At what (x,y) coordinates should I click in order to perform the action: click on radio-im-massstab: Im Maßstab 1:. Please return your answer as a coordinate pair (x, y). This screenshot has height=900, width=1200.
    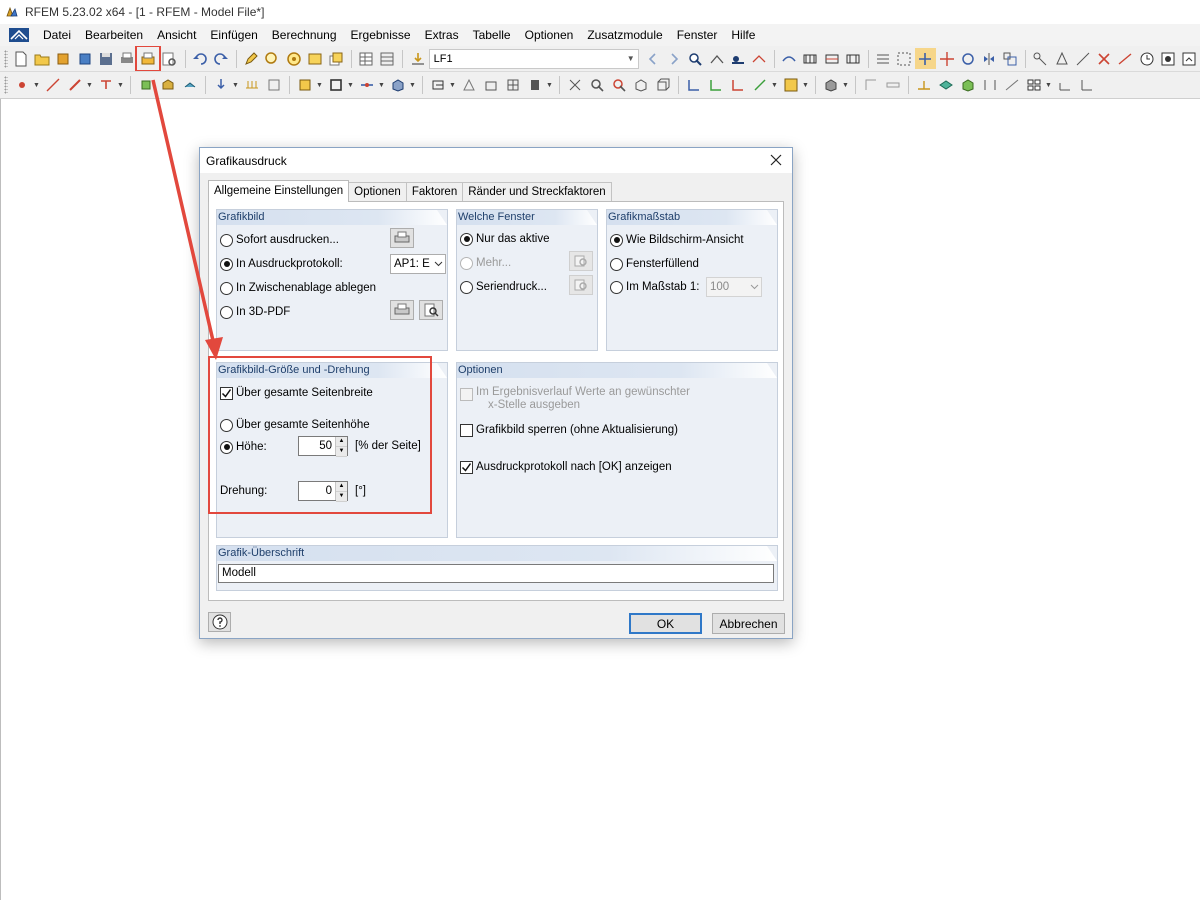
    Looking at the image, I should click on (655, 287).